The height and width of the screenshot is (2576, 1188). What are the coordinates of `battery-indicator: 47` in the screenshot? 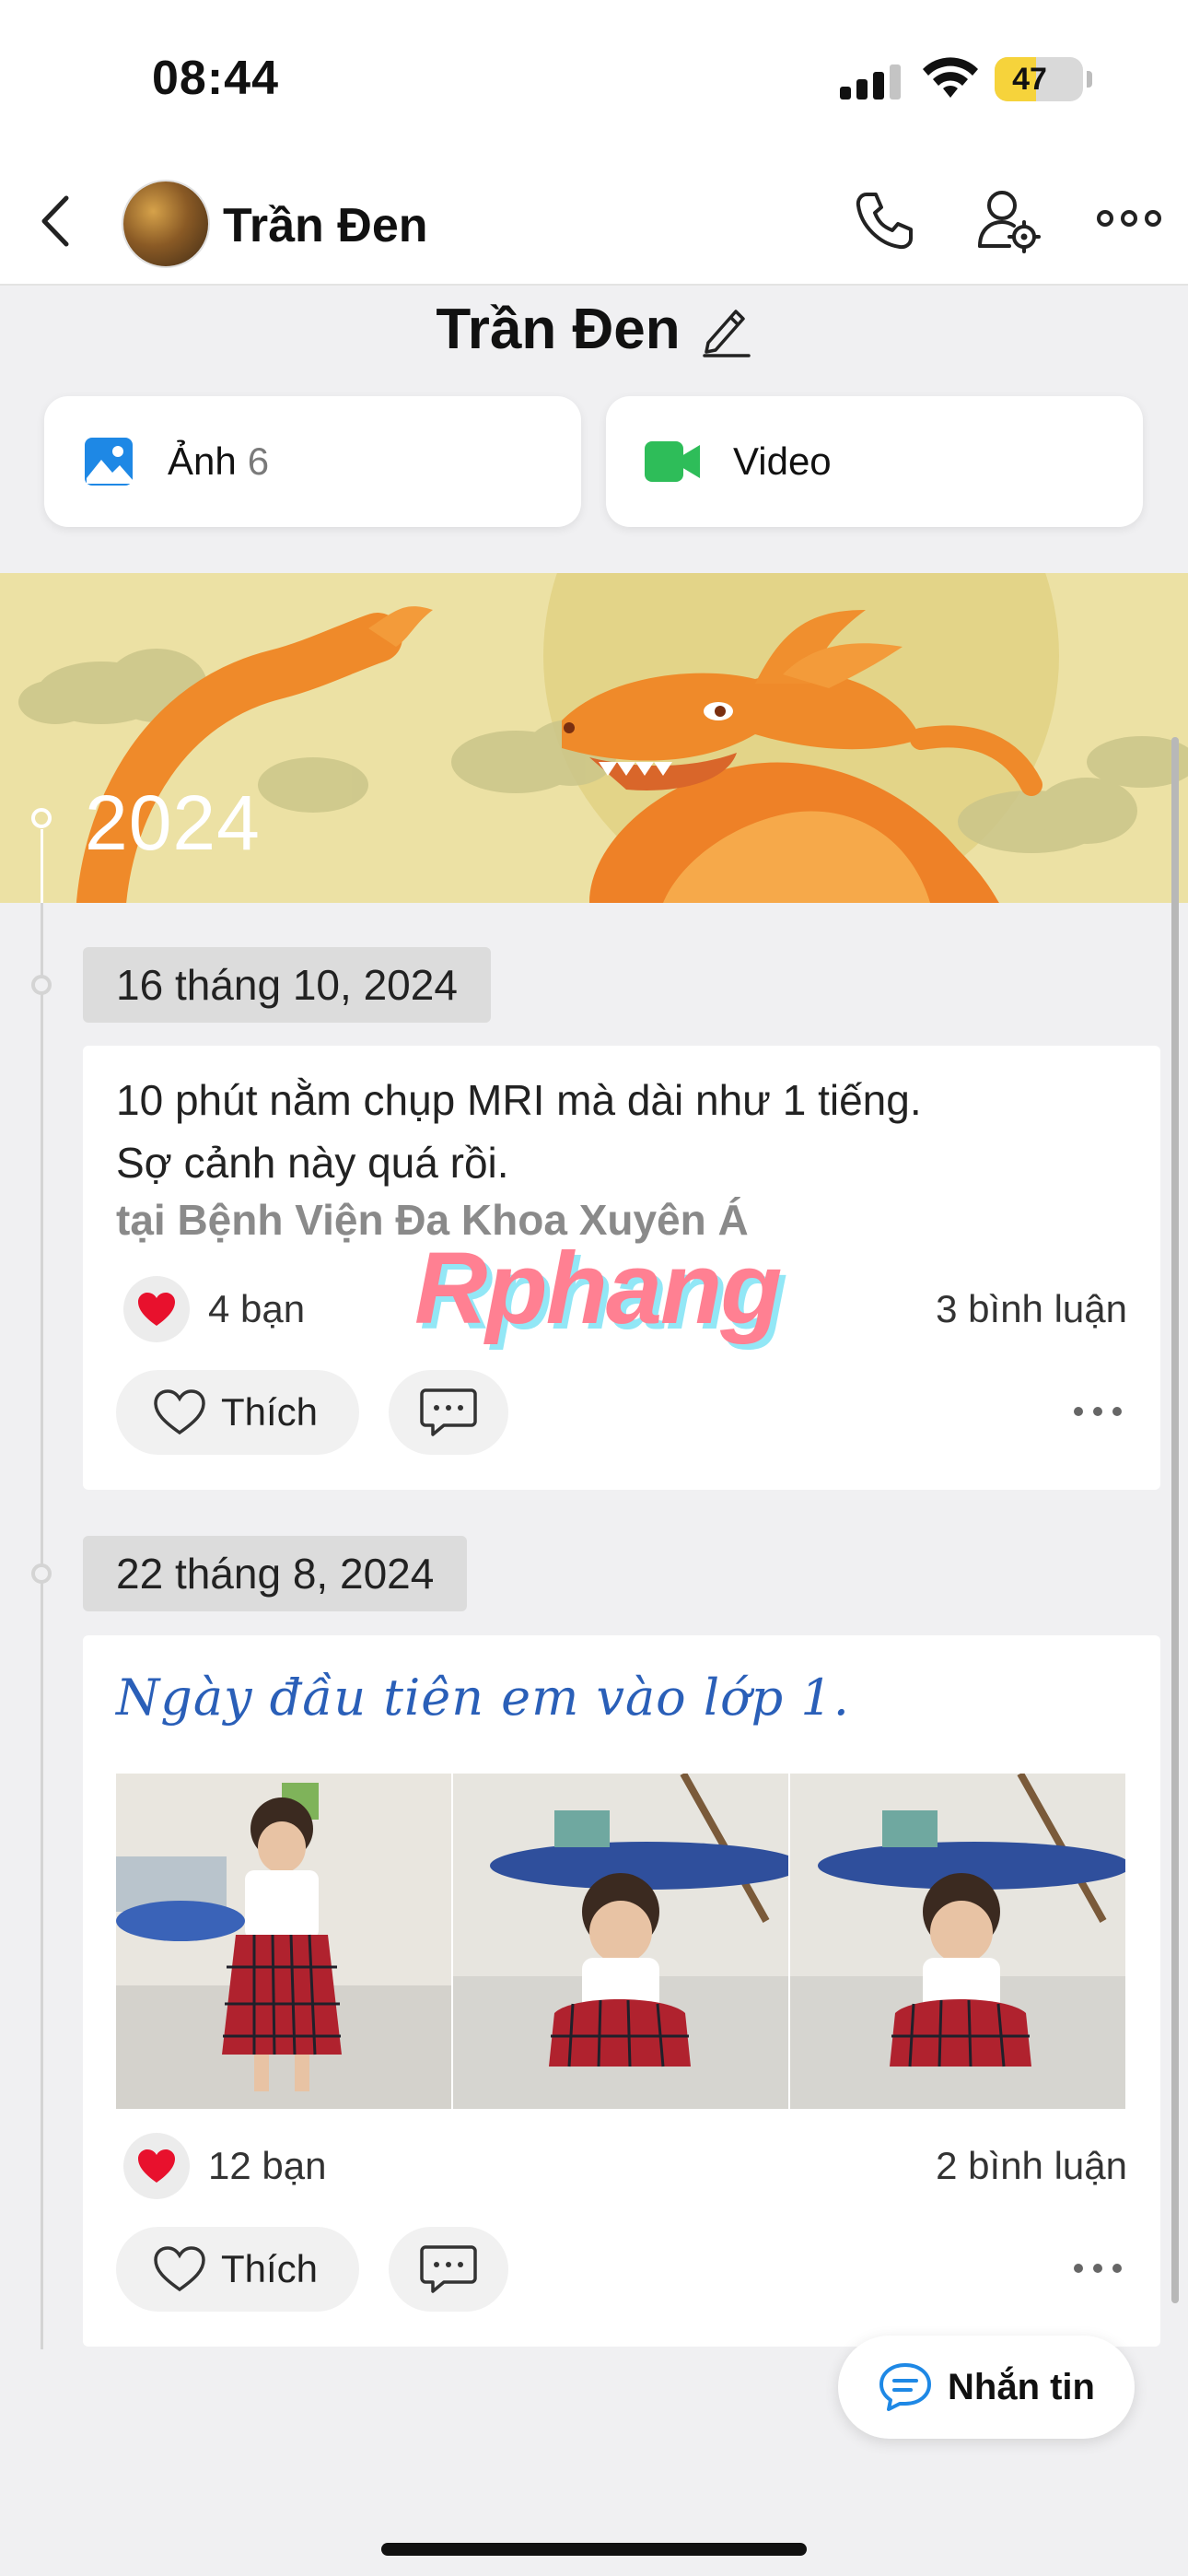 It's located at (1039, 79).